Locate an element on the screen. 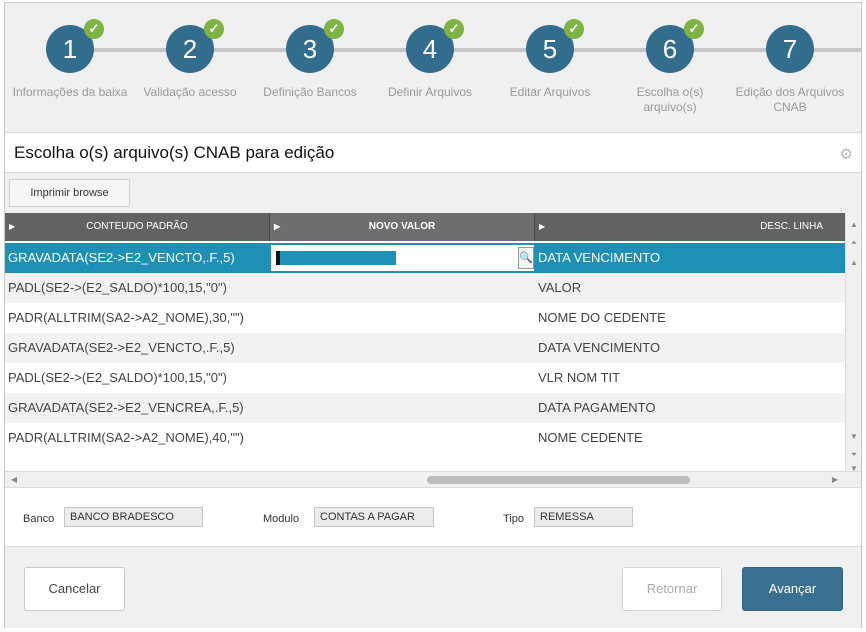 This screenshot has height=632, width=866. step-2: 2 ✓ Validação acesso is located at coordinates (190, 59).